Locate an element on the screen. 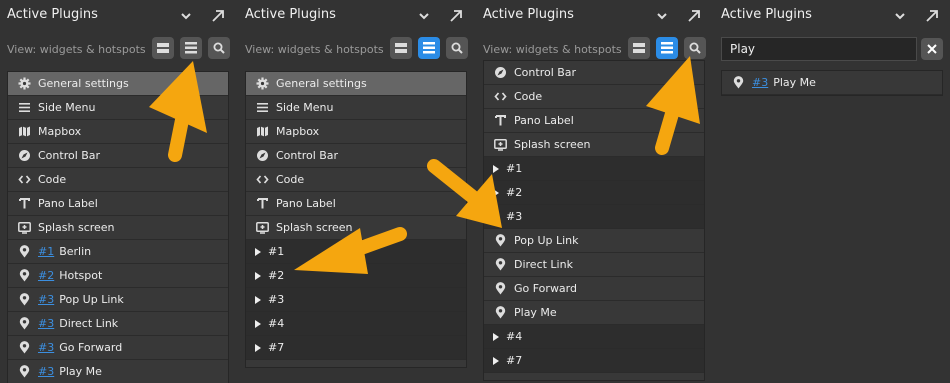 This screenshot has height=383, width=950. view-label: View: widgets & hotspots is located at coordinates (314, 49).